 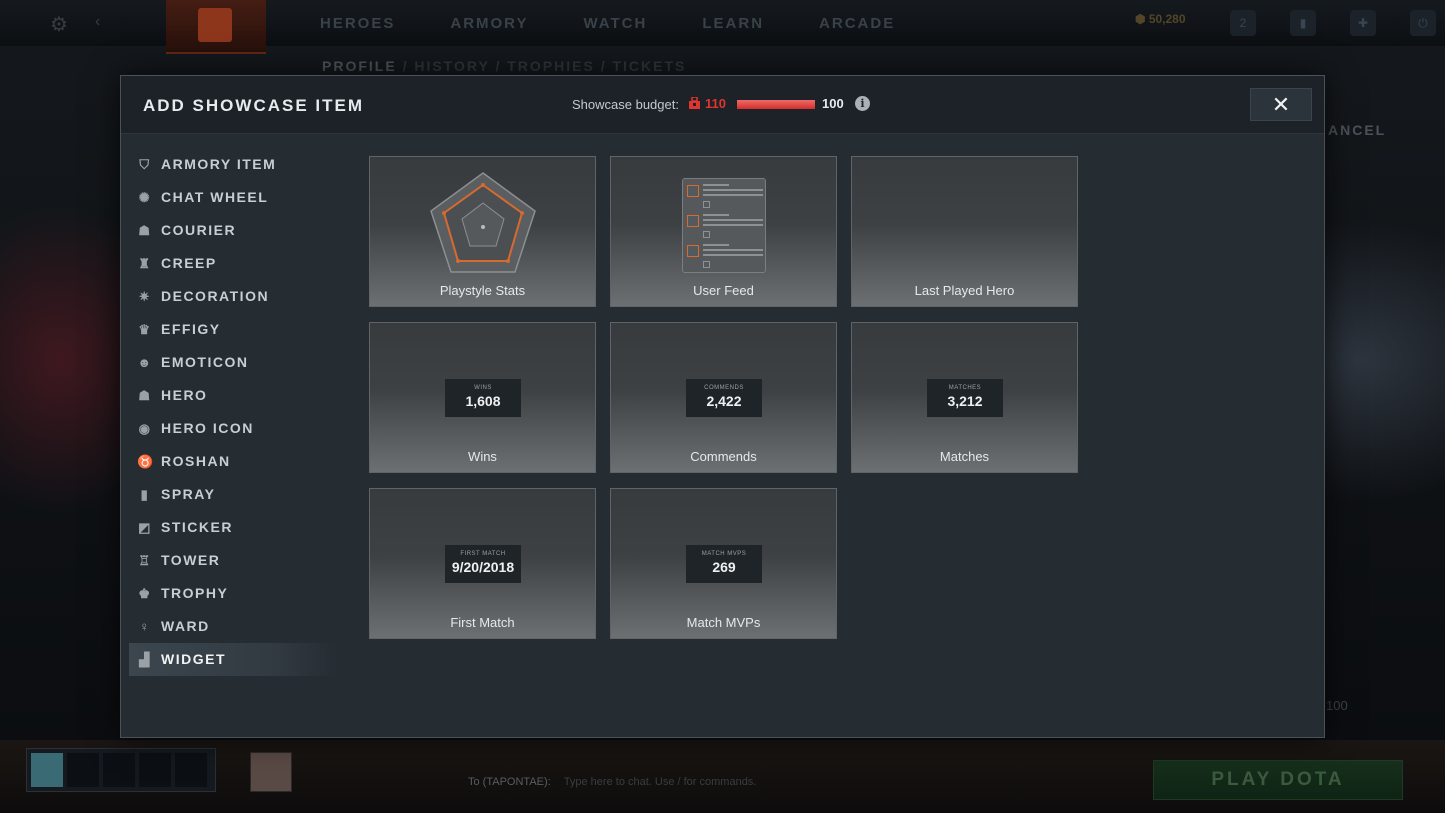 I want to click on nav-heroes: HEROES, so click(x=357, y=23).